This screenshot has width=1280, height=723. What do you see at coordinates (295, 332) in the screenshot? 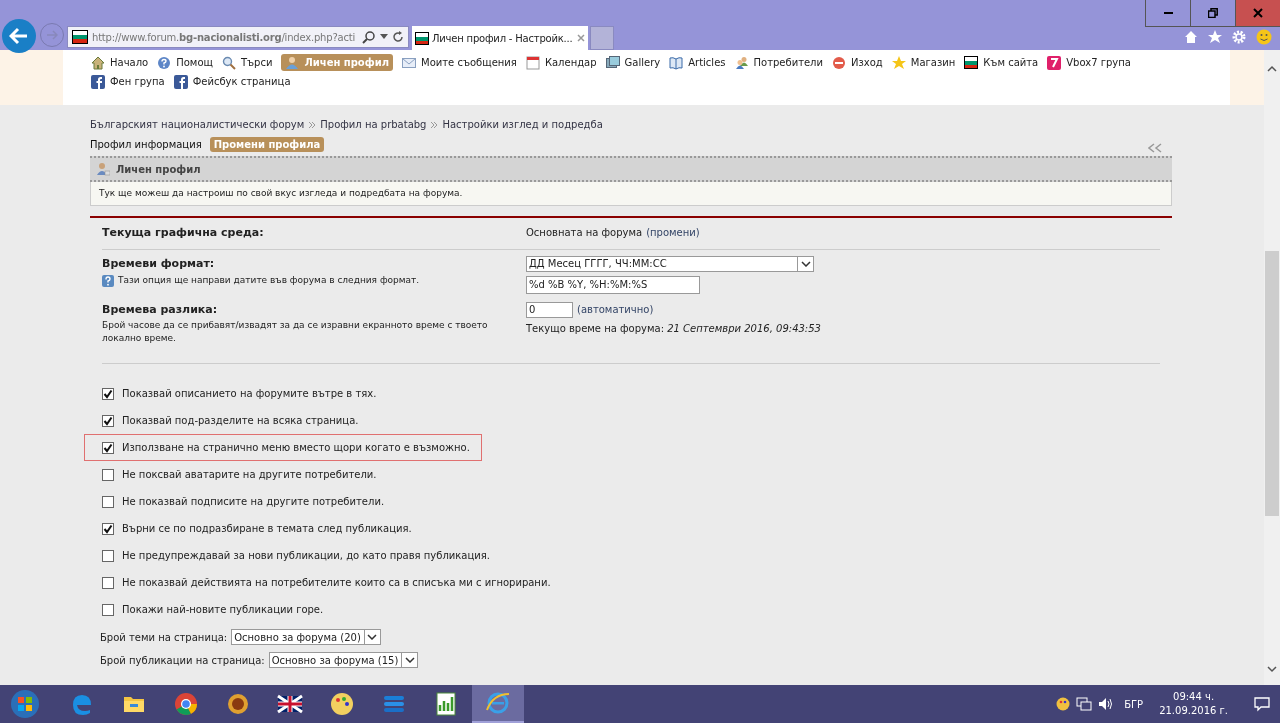
I see `setting-help: Брой часове да се прибавят/извадят за да се изравни екранното време с твоето локално време.` at bounding box center [295, 332].